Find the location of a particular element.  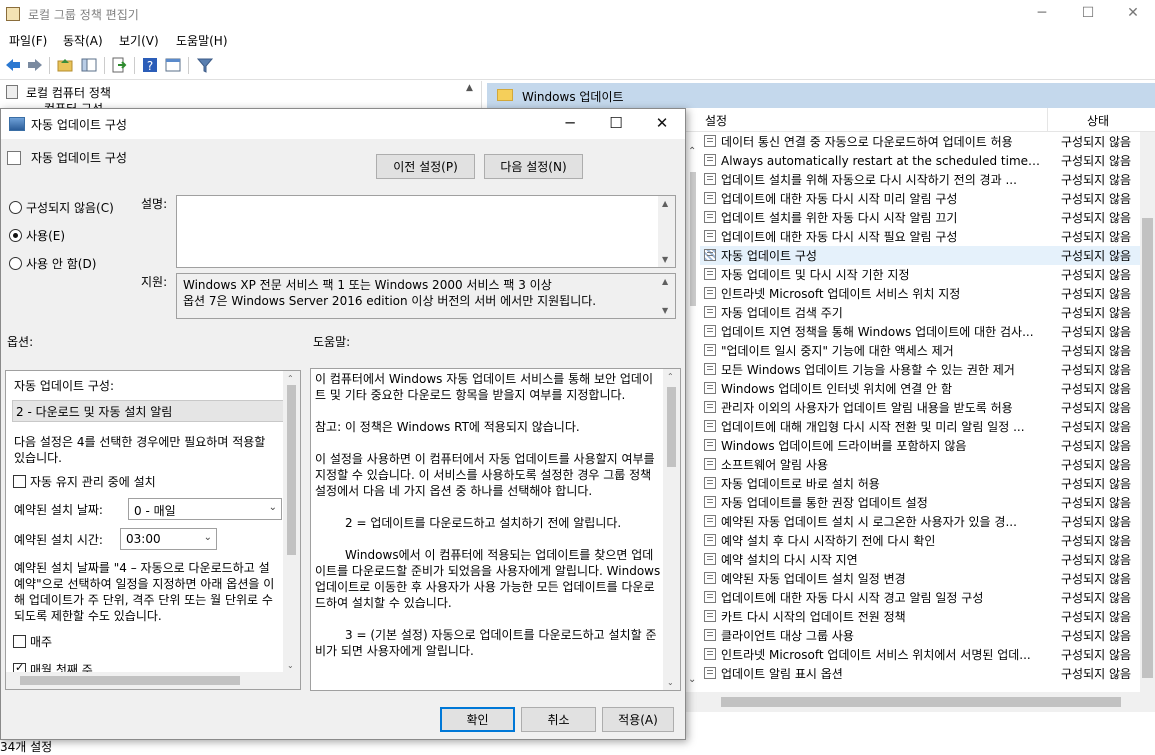

policy-row: "업데이트 일시 중지" 기능에 대한 액세스 제거 구성되지 않음 is located at coordinates (927, 350).